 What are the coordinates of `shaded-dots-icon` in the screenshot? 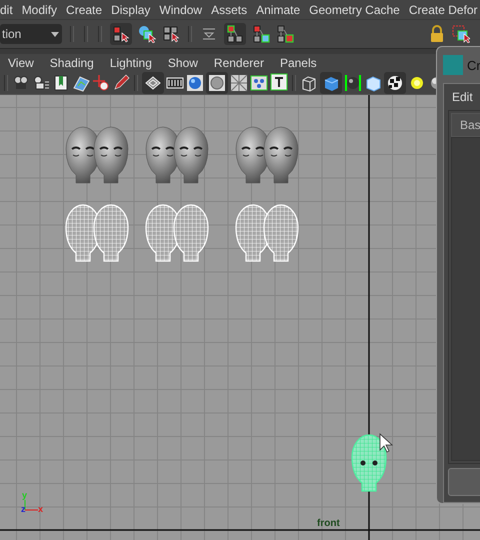 It's located at (259, 83).